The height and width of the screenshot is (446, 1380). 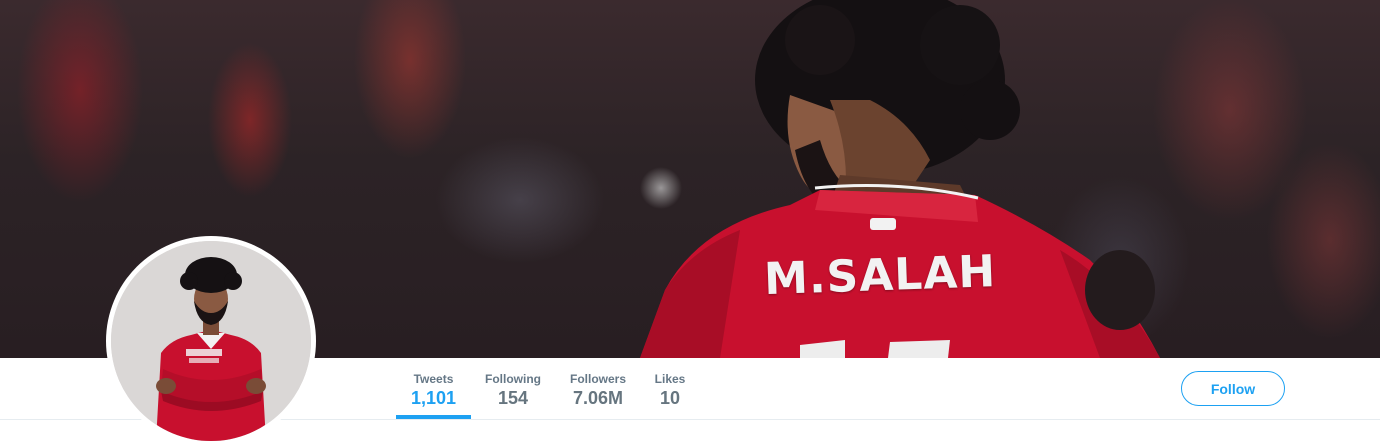 I want to click on stat-following: Following 154, so click(x=513, y=388).